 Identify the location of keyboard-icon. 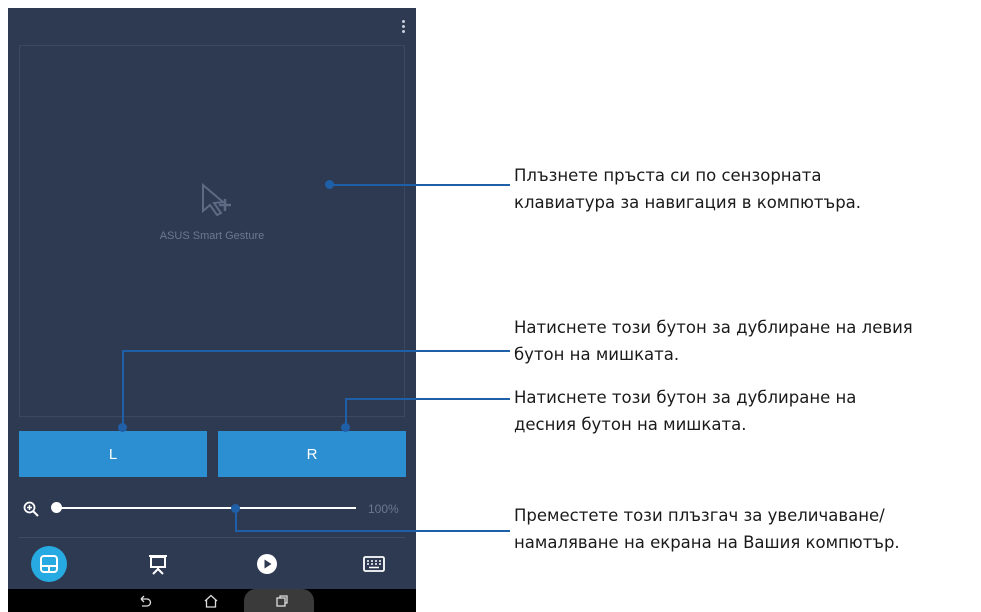
(374, 564).